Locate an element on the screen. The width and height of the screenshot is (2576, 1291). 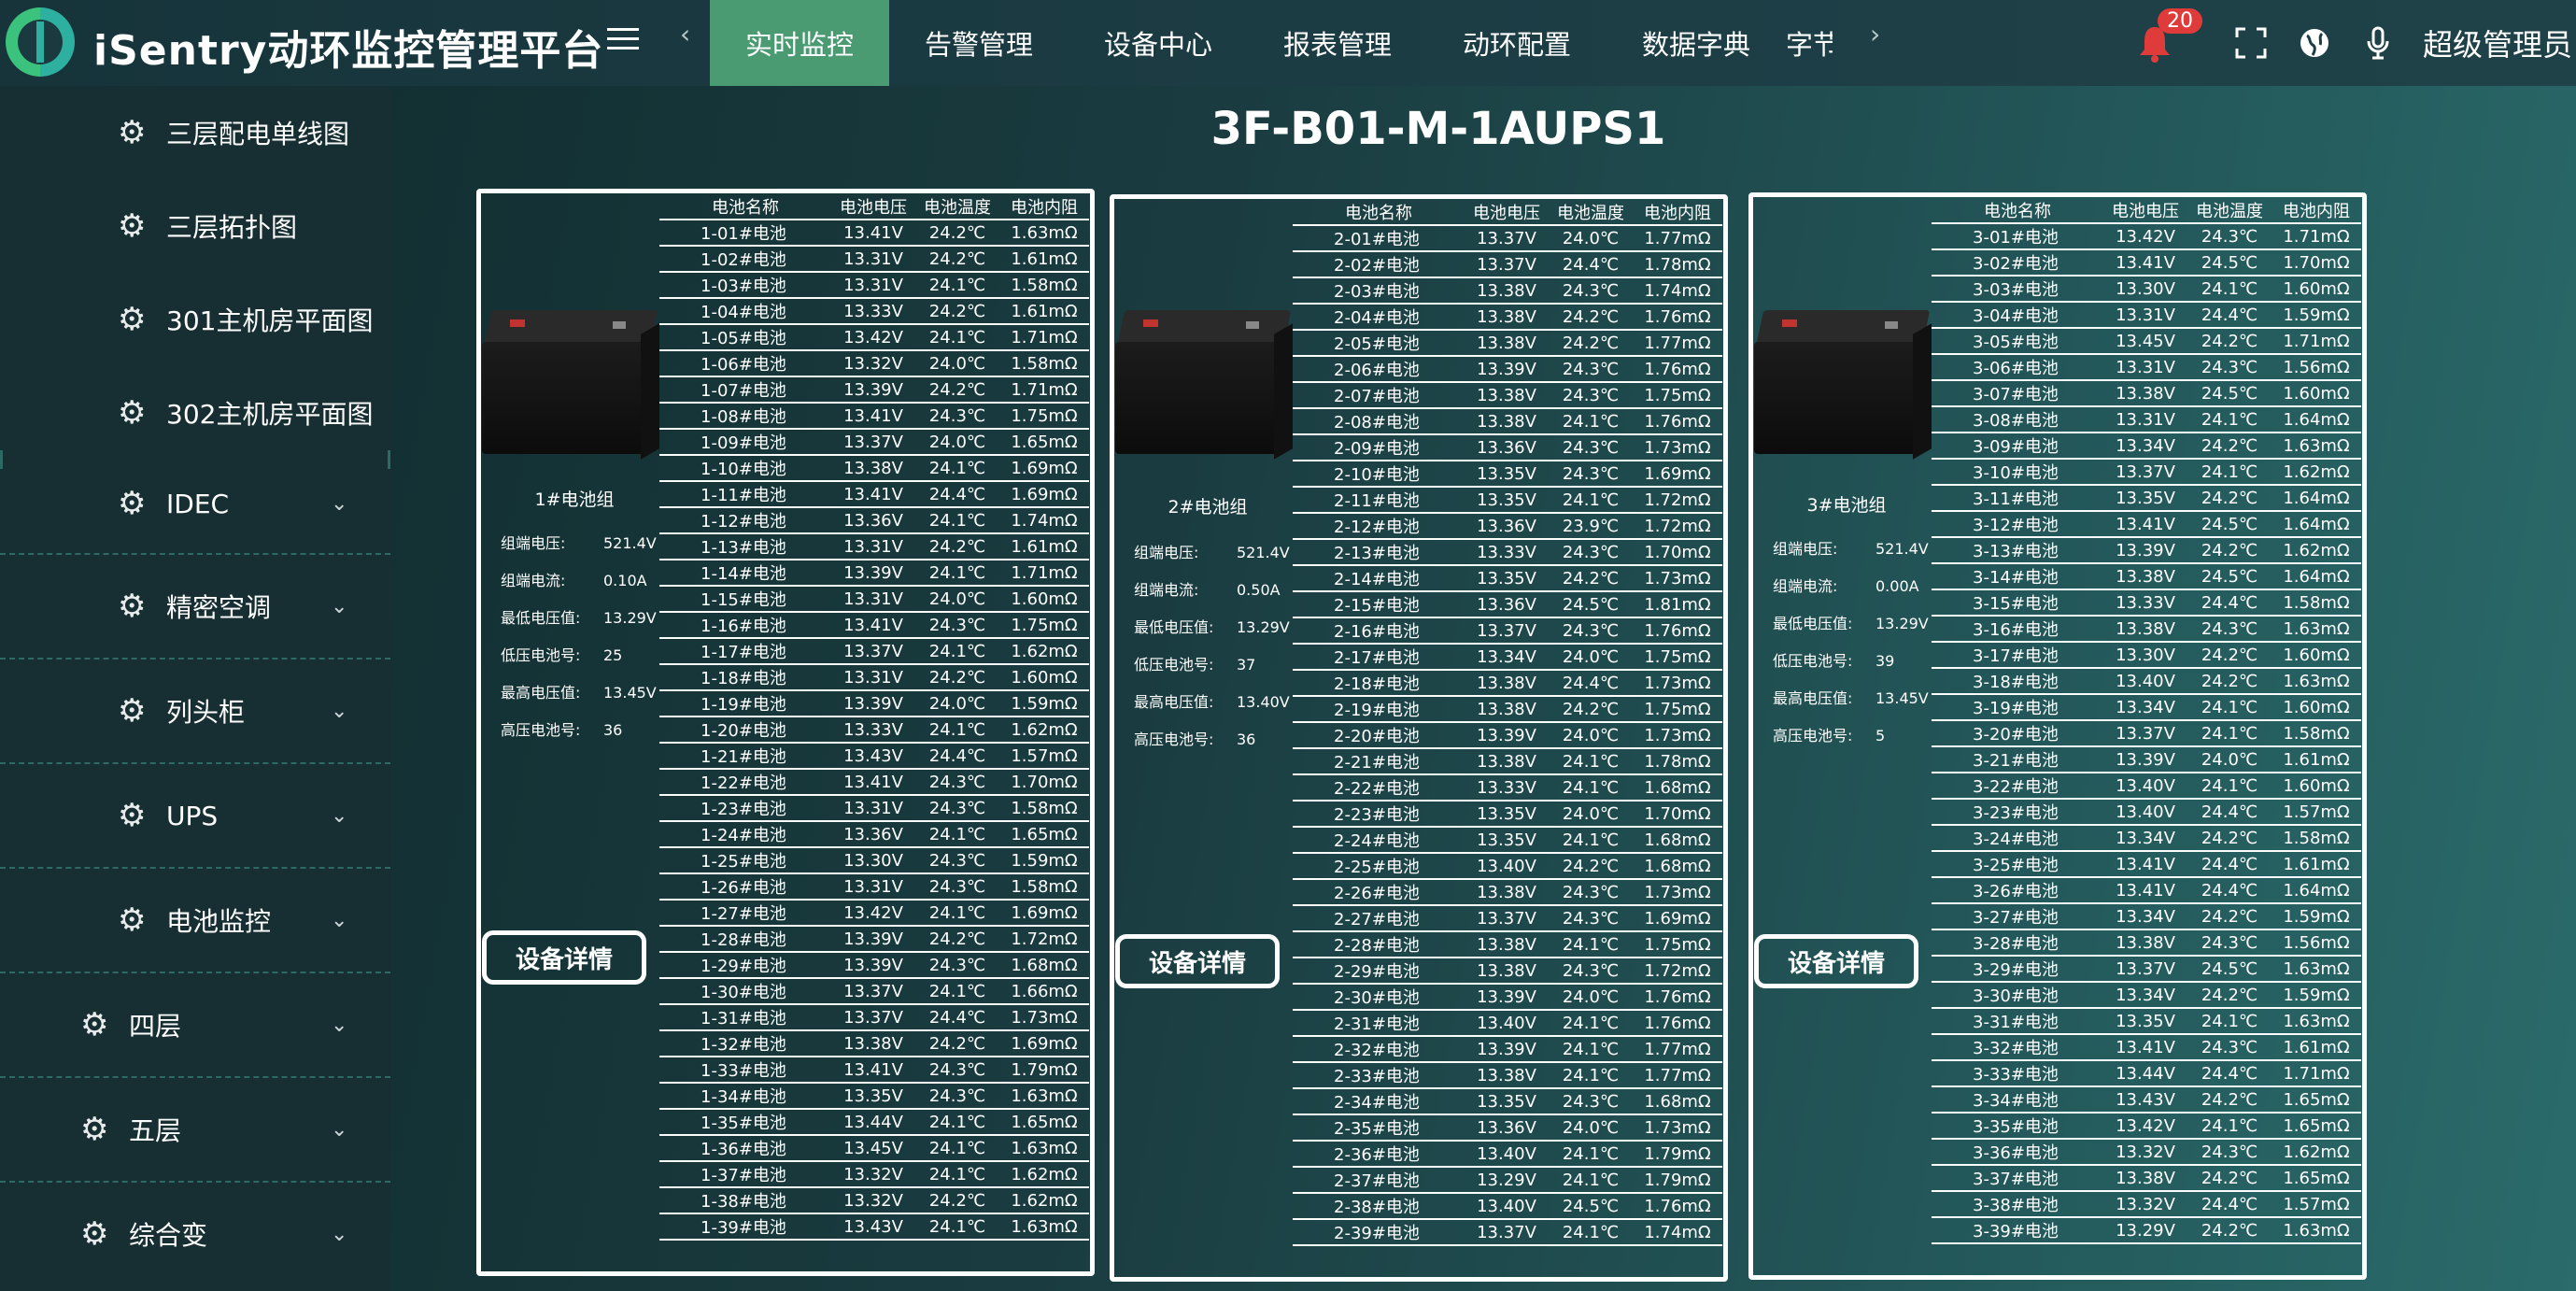
cell-voltage: 13.41V is located at coordinates (2145, 263).